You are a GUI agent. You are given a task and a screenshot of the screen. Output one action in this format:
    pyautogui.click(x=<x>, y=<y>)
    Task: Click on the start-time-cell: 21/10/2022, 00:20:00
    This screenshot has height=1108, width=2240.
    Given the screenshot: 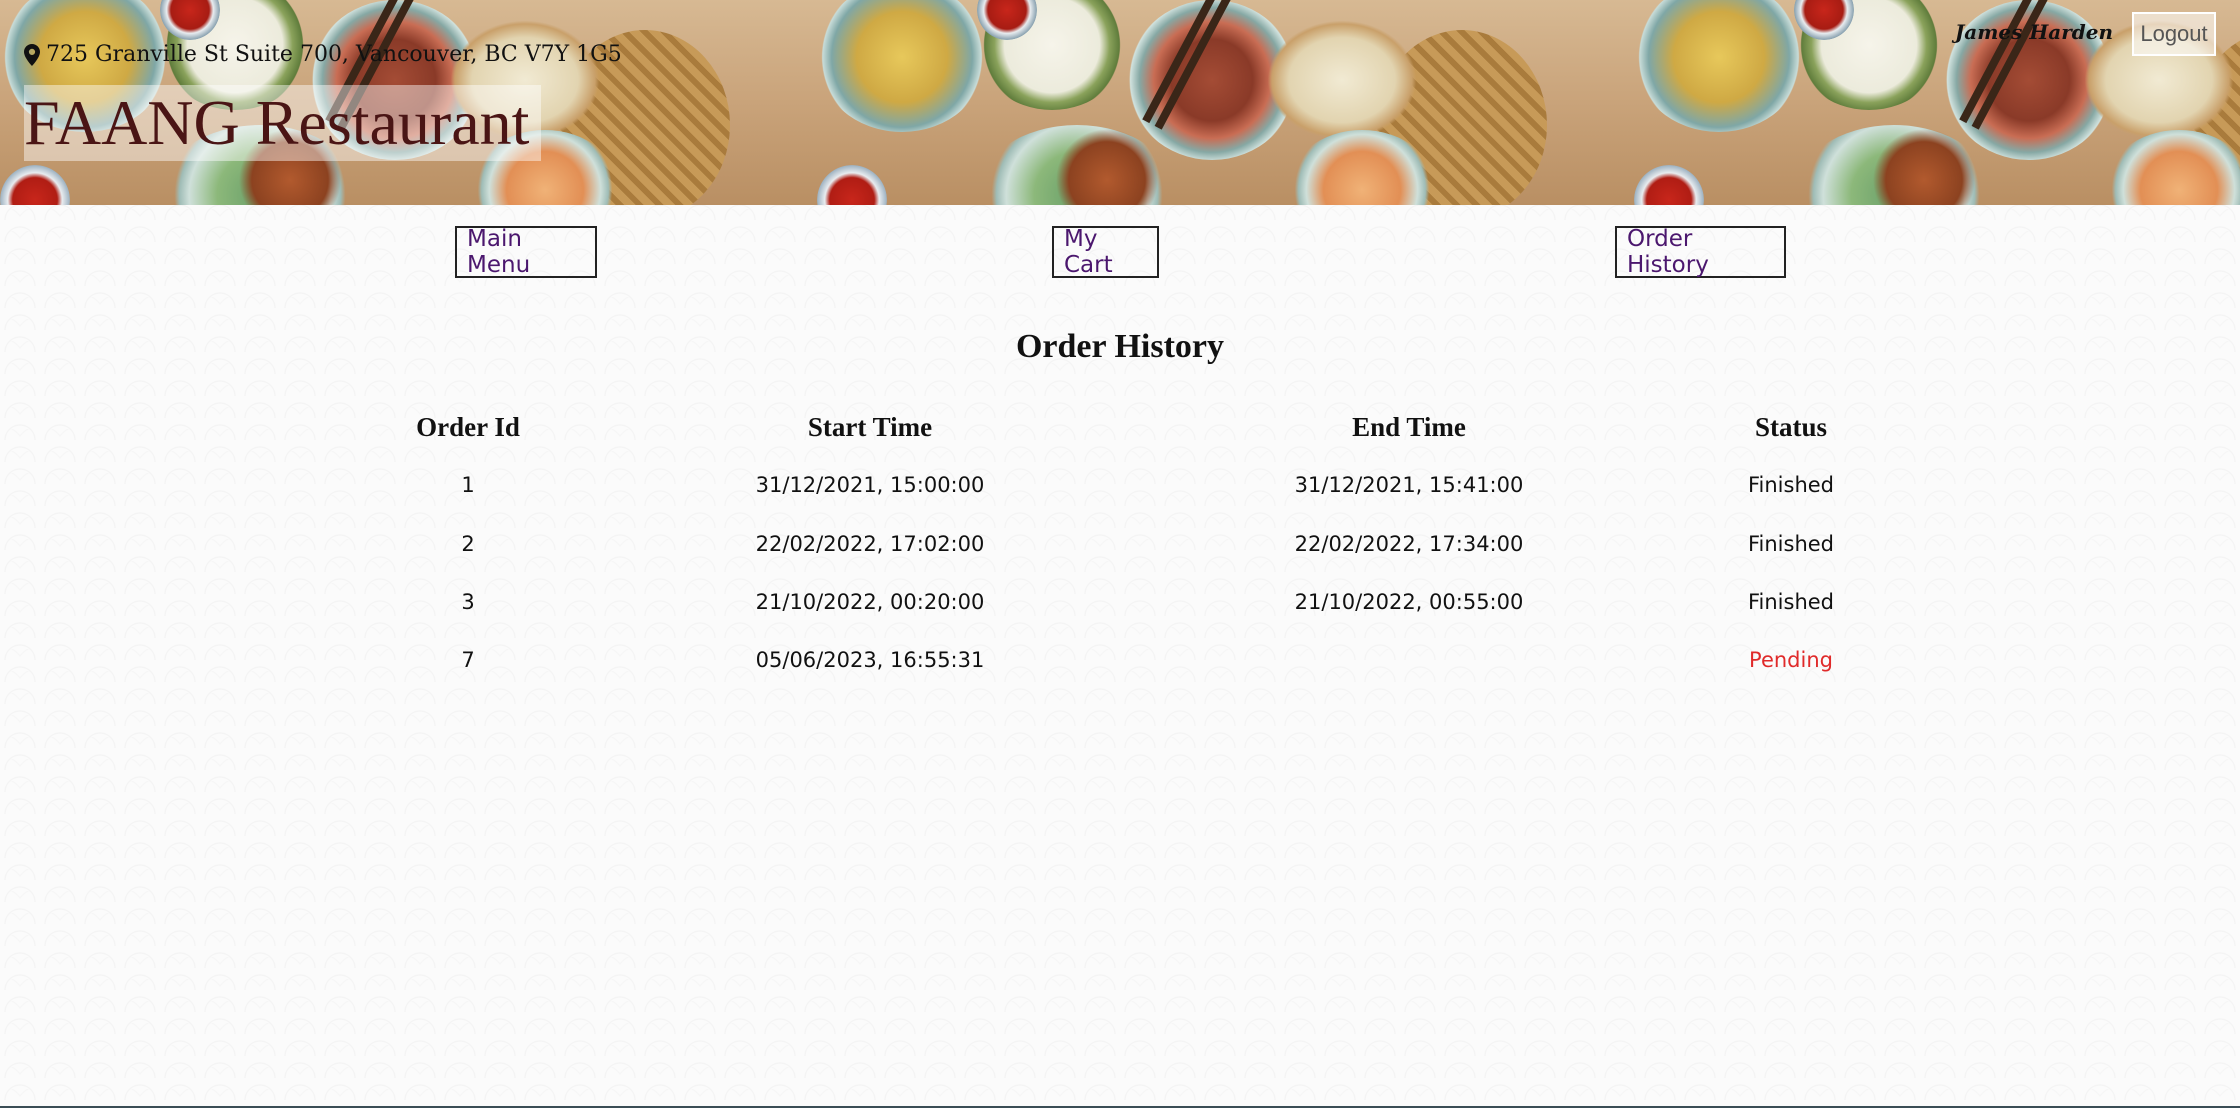 What is the action you would take?
    pyautogui.click(x=870, y=602)
    